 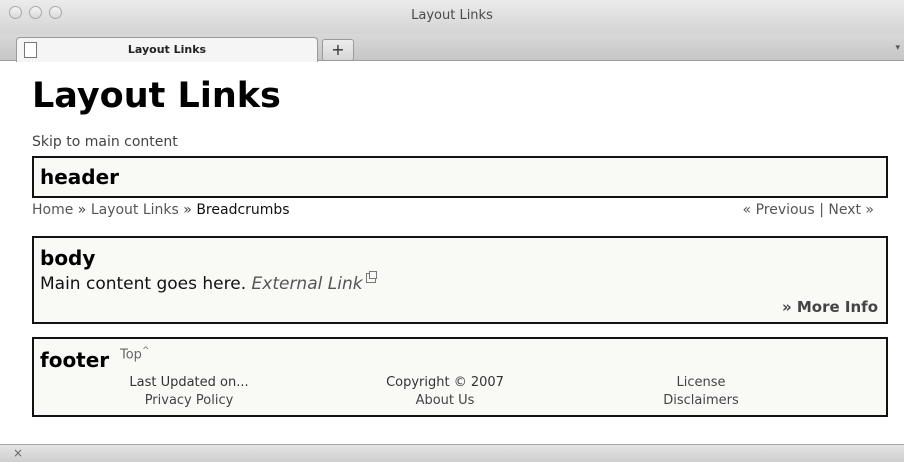 I want to click on close-icon: ×, so click(x=18, y=453).